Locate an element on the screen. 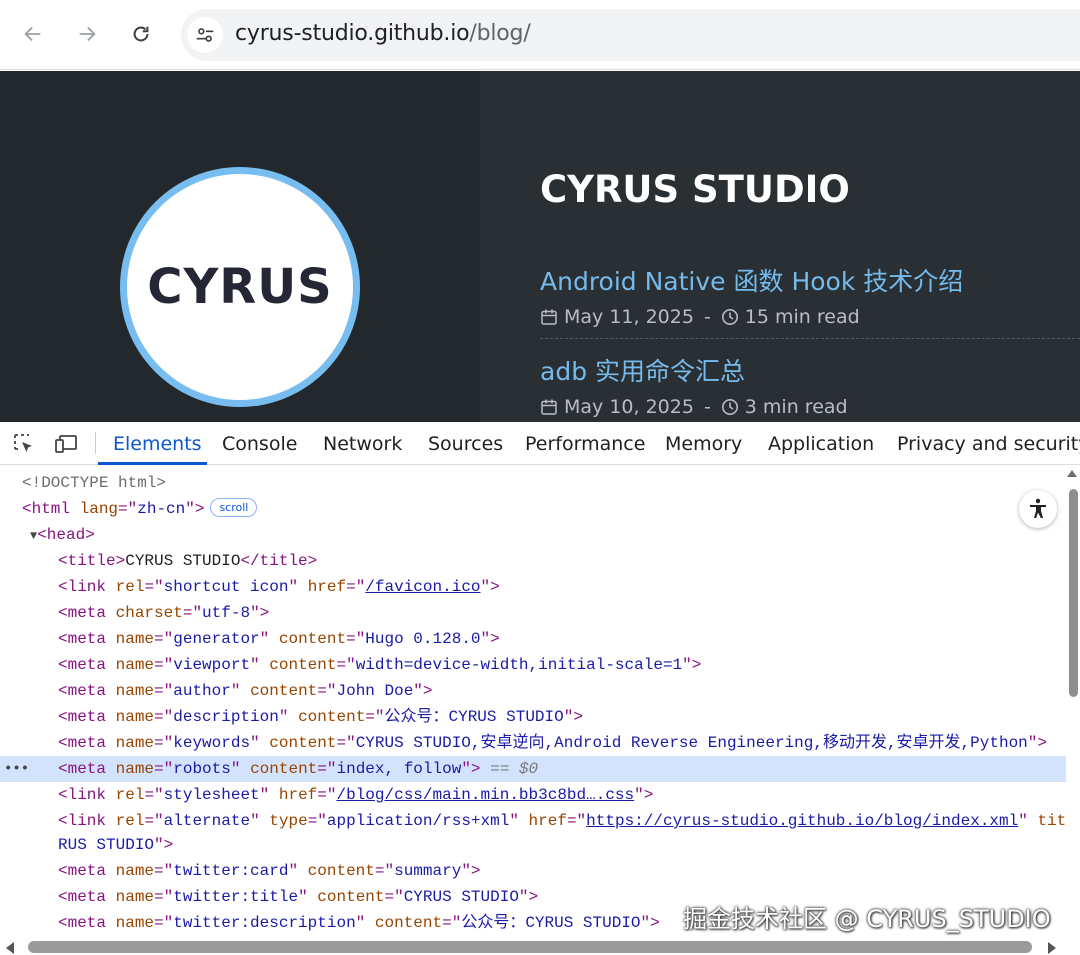 Image resolution: width=1080 pixels, height=955 pixels. forward-button is located at coordinates (87, 34).